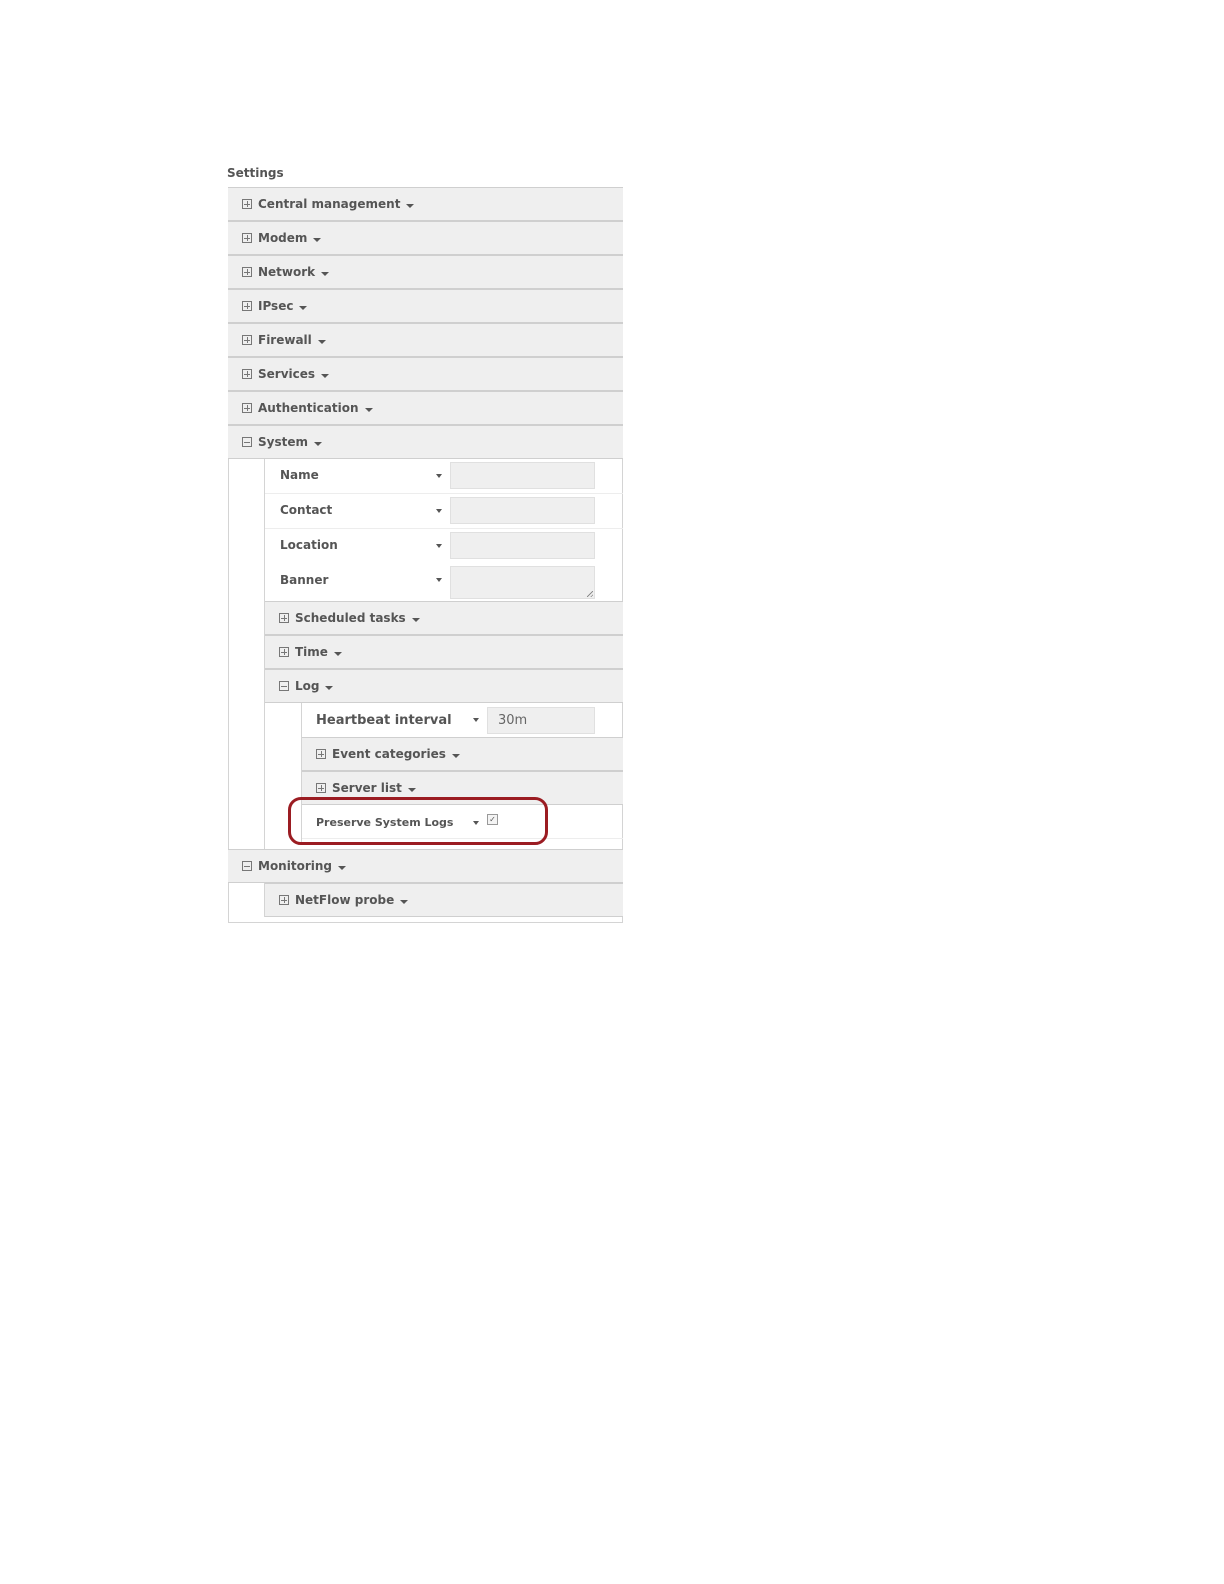 This screenshot has height=1584, width=1224. Describe the element at coordinates (425, 204) in the screenshot. I see `group-central-management: Central management` at that location.